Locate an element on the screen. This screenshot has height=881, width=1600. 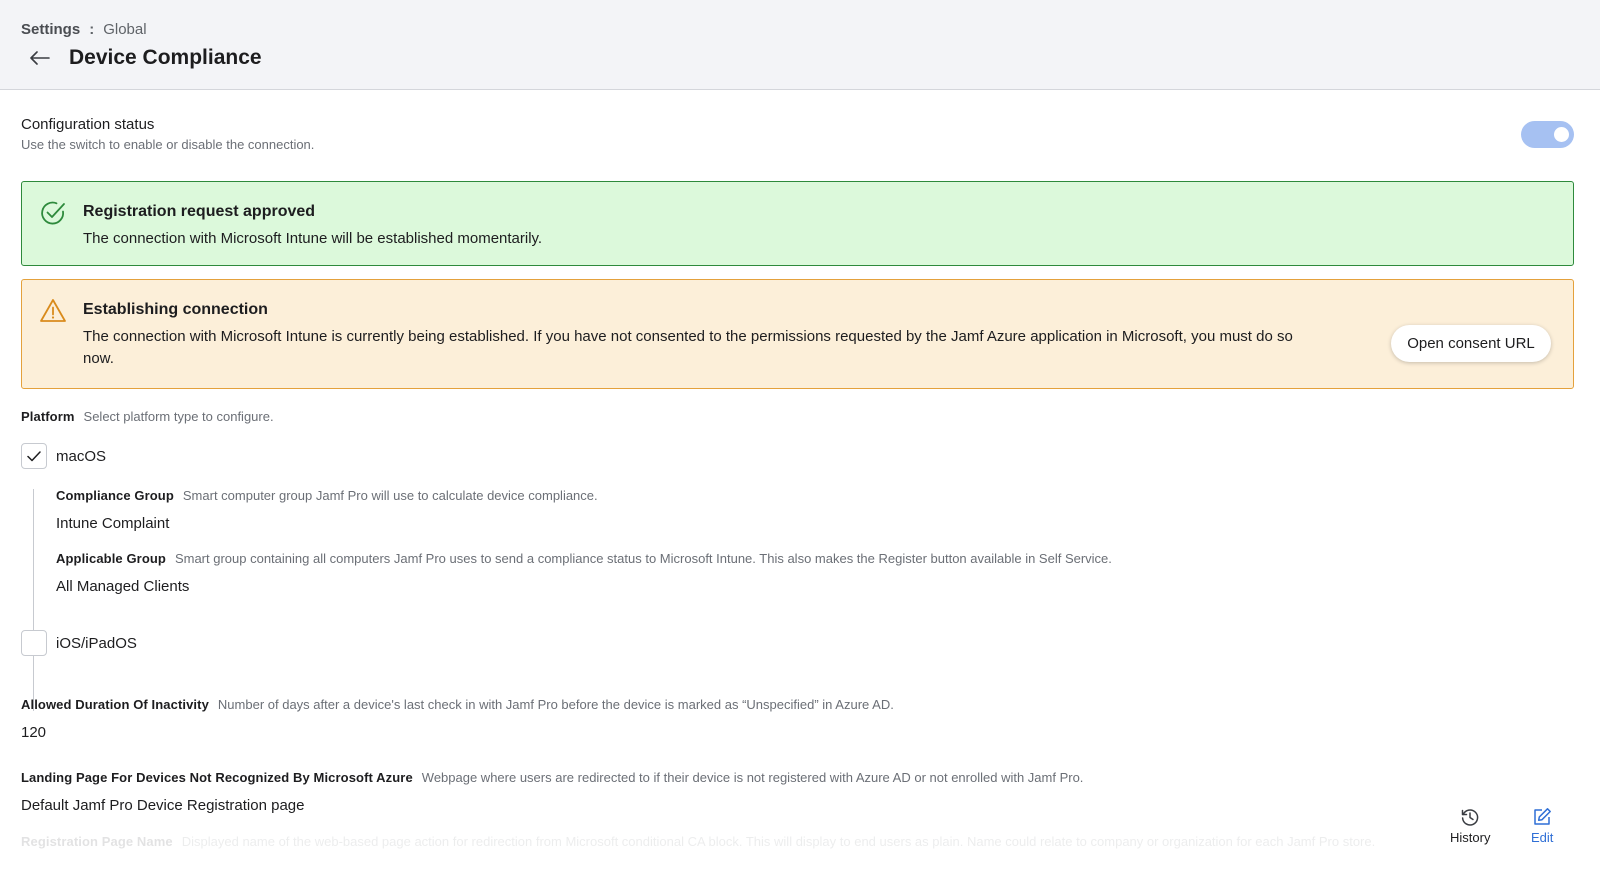
title-row: Device Compliance is located at coordinates (145, 58).